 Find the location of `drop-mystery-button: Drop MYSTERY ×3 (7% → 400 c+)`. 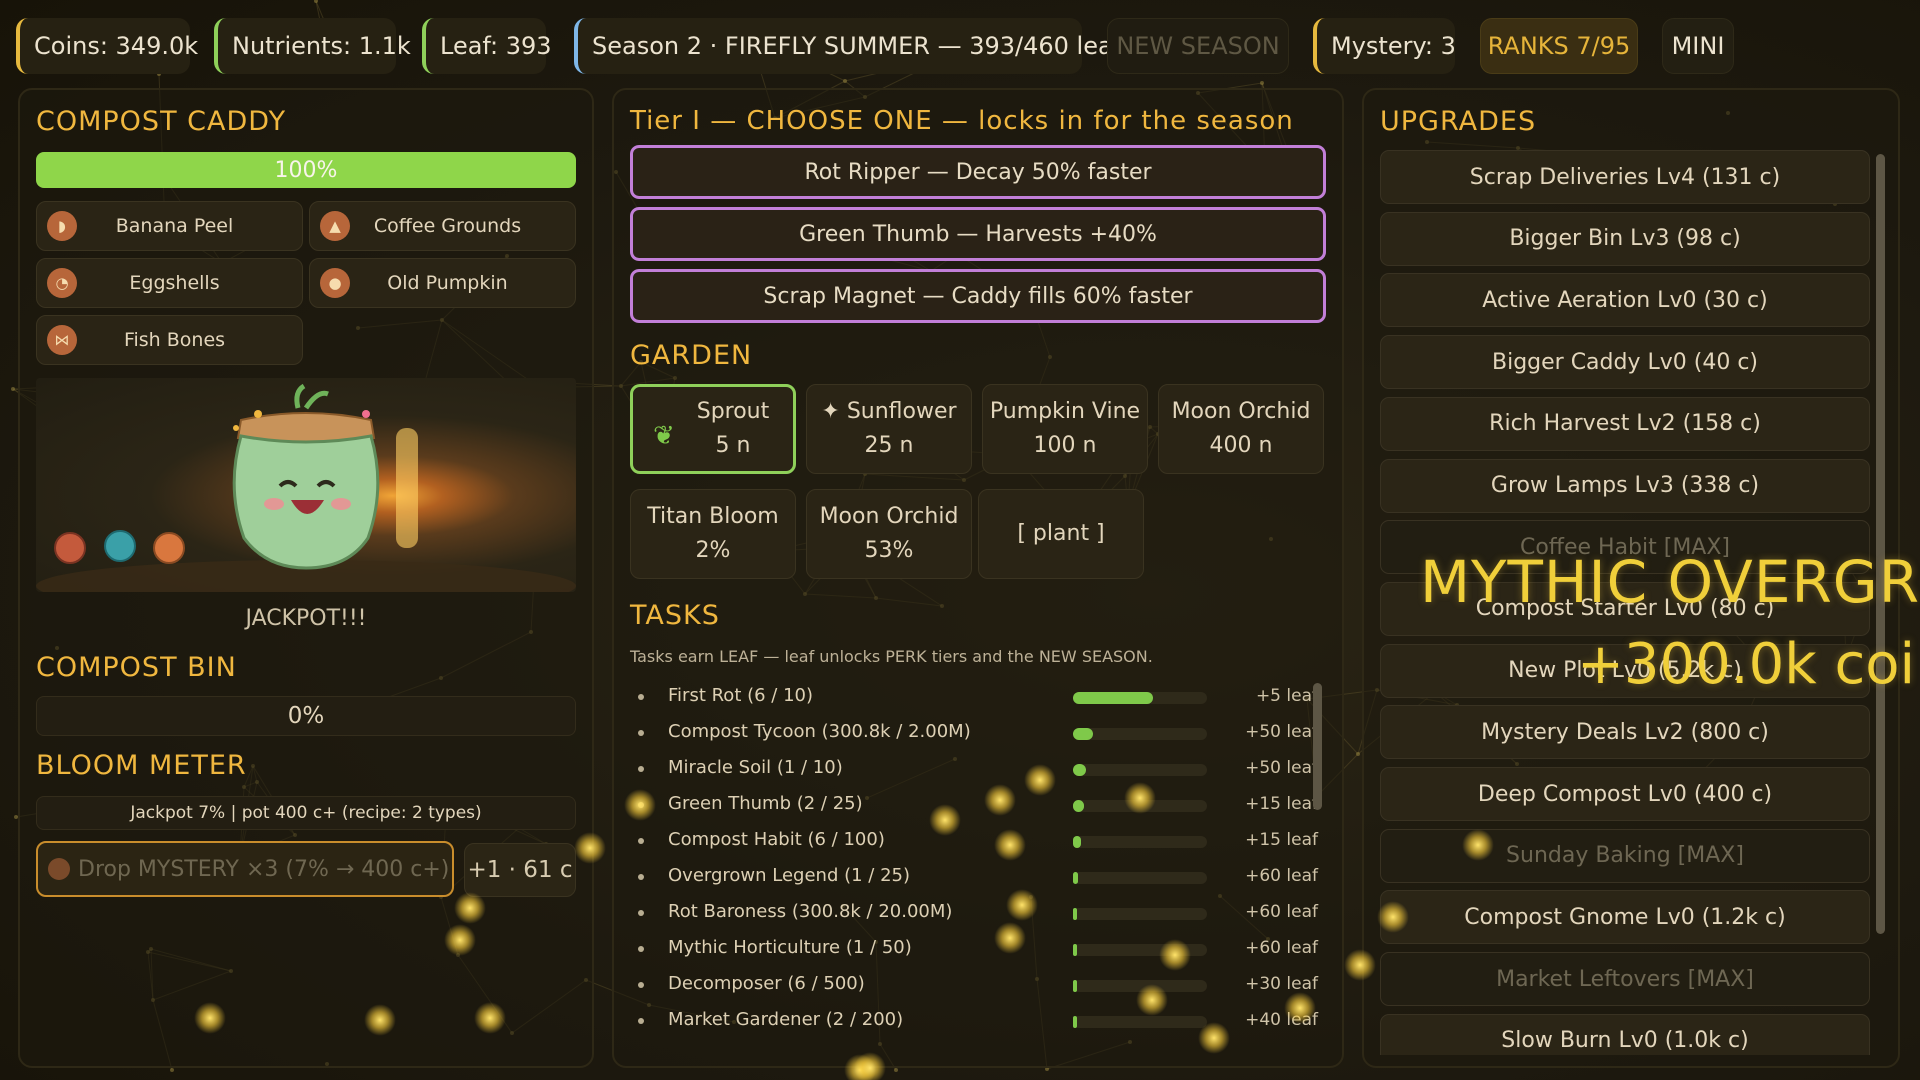

drop-mystery-button: Drop MYSTERY ×3 (7% → 400 c+) is located at coordinates (245, 869).